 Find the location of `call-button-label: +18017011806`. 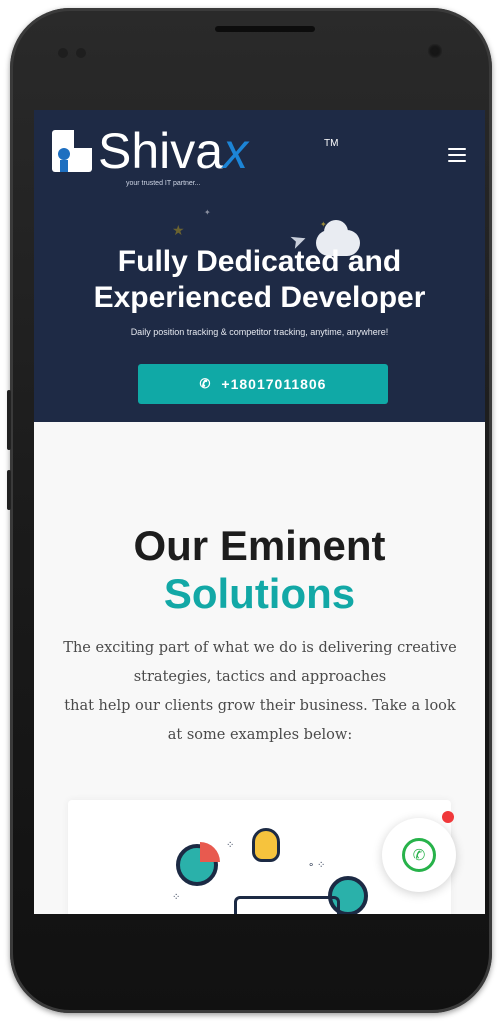

call-button-label: +18017011806 is located at coordinates (274, 384).